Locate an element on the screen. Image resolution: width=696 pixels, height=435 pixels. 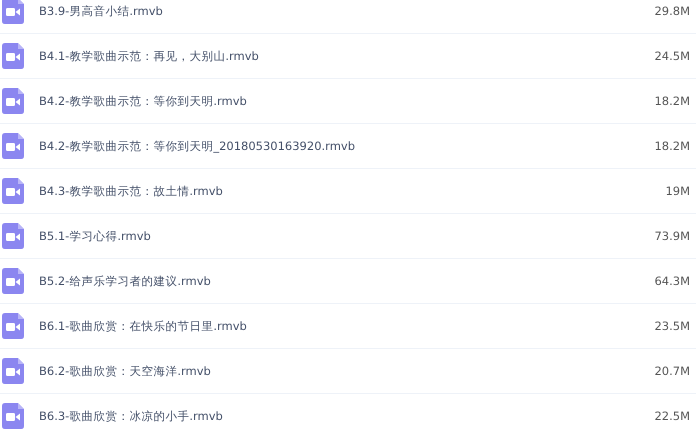
file-size: 19M is located at coordinates (677, 191).